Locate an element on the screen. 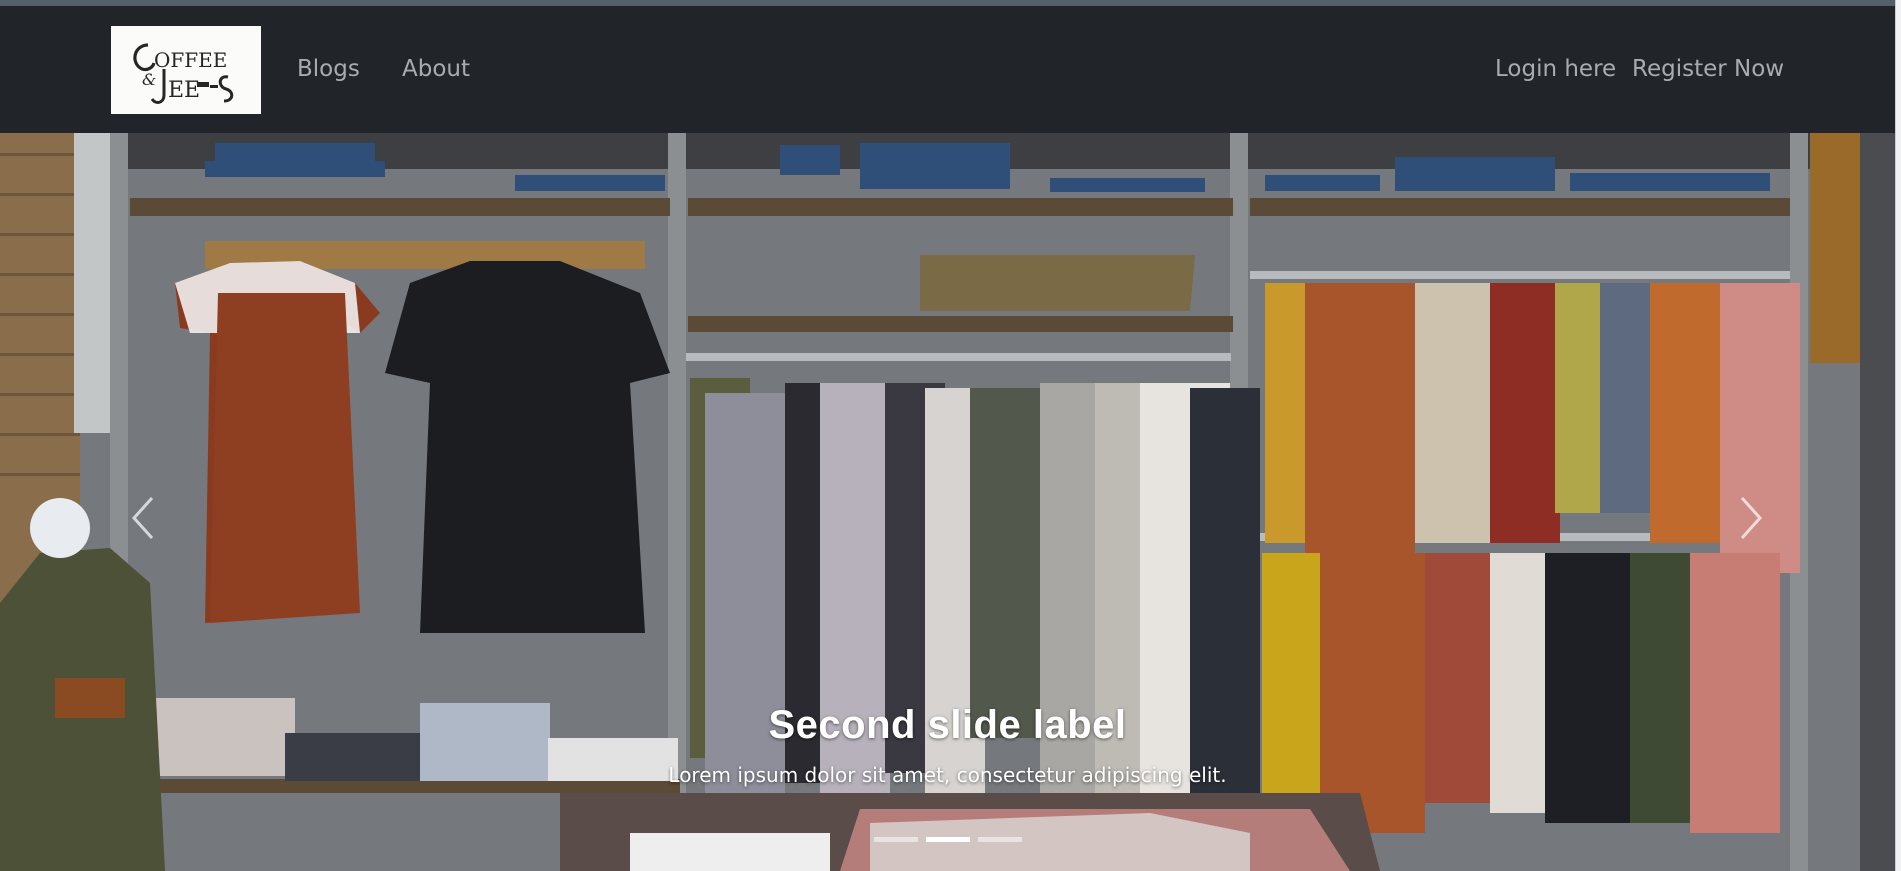 The image size is (1901, 871). login-link: Login here is located at coordinates (1555, 69).